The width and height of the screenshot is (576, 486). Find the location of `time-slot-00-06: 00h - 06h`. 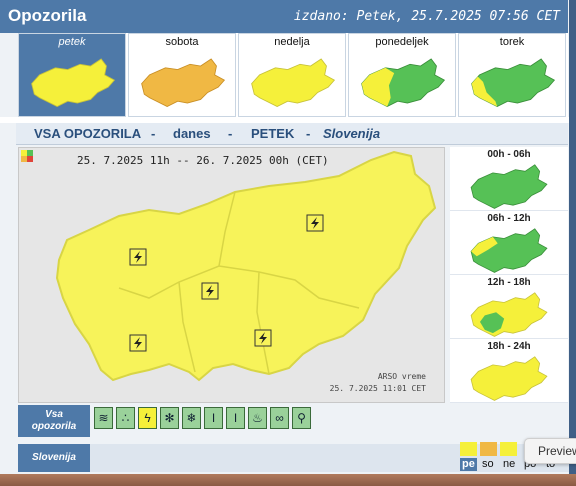

time-slot-00-06: 00h - 06h is located at coordinates (509, 179).